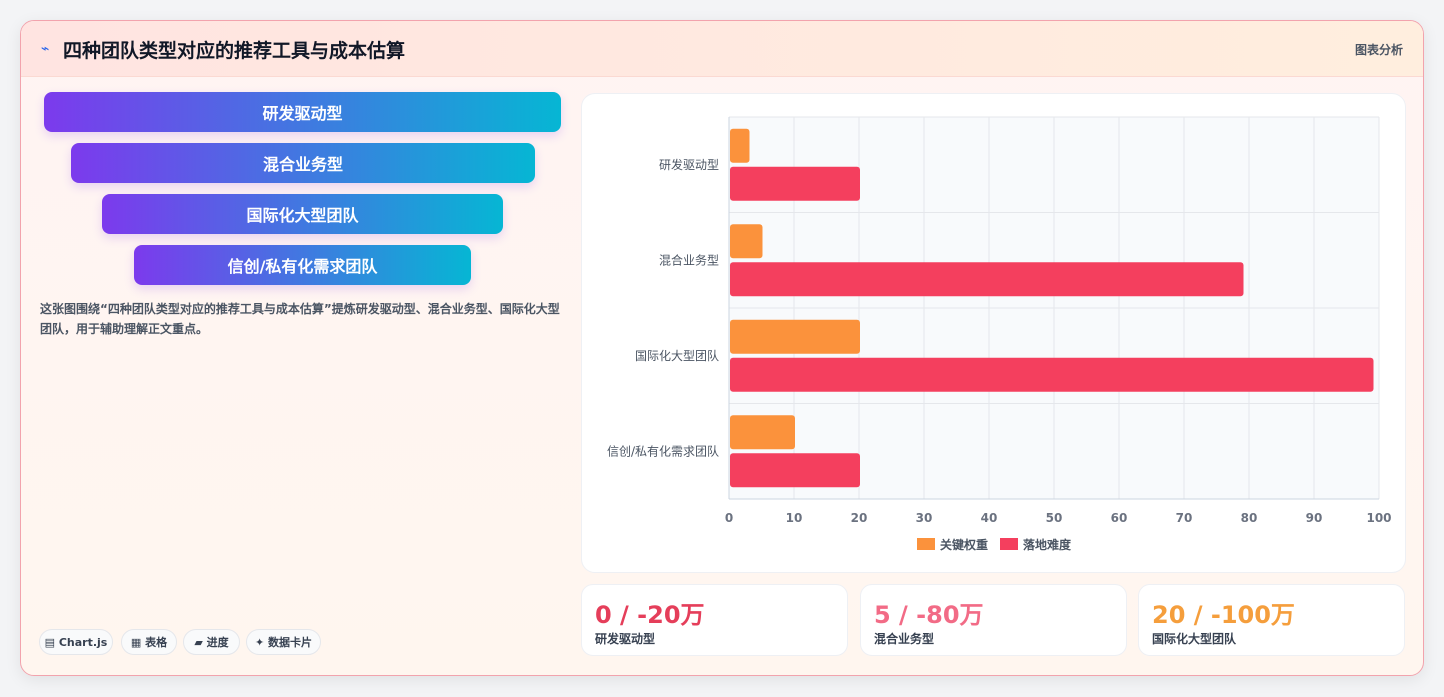  I want to click on x-tick-label: 10, so click(794, 518).